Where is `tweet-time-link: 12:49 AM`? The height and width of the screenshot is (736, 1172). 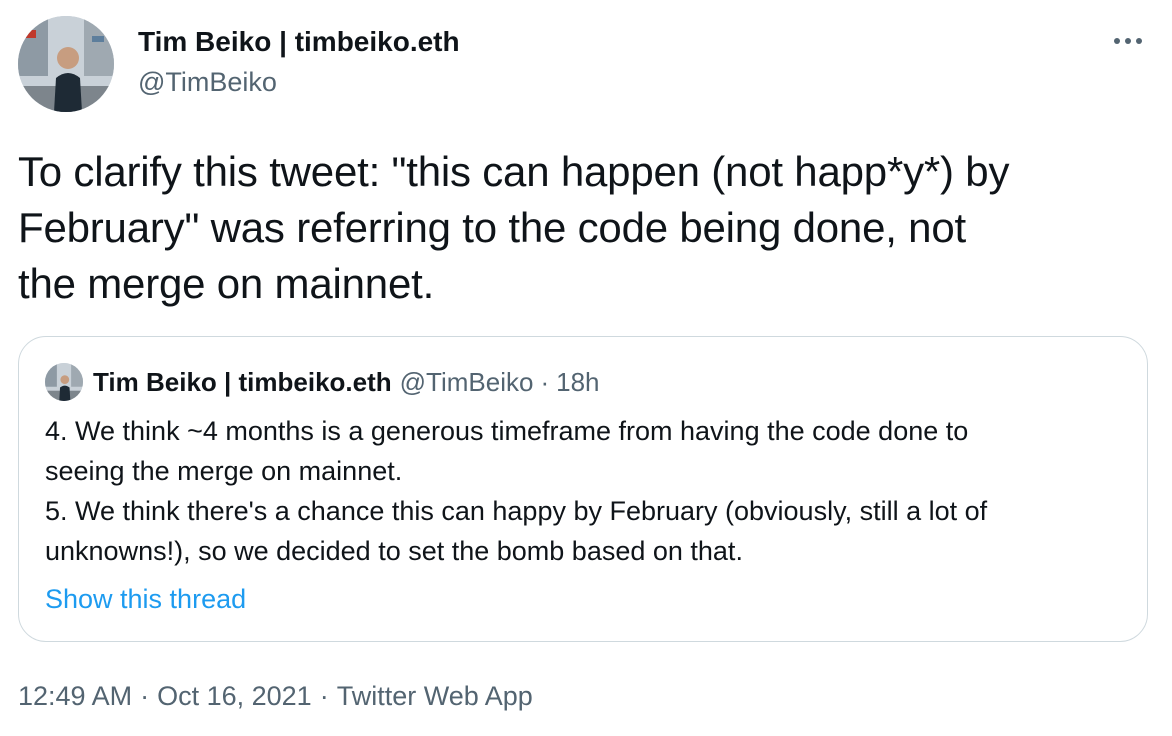 tweet-time-link: 12:49 AM is located at coordinates (75, 696).